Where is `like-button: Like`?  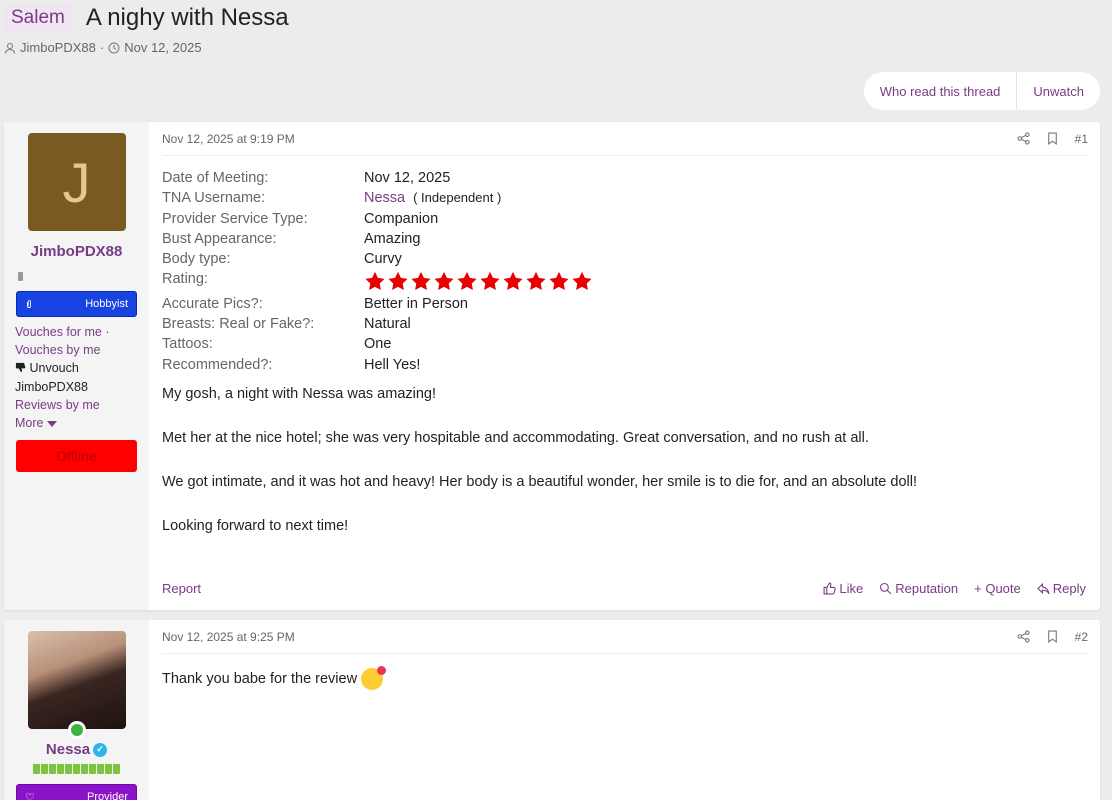
like-button: Like is located at coordinates (843, 588).